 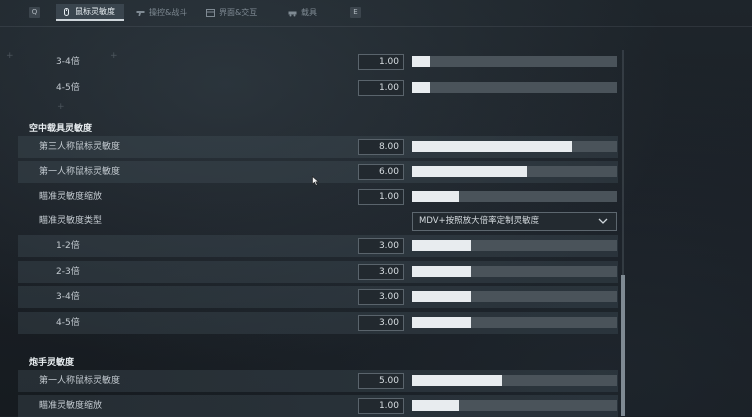 What do you see at coordinates (80, 147) in the screenshot?
I see `setting-label: 第三人称鼠标灵敏度` at bounding box center [80, 147].